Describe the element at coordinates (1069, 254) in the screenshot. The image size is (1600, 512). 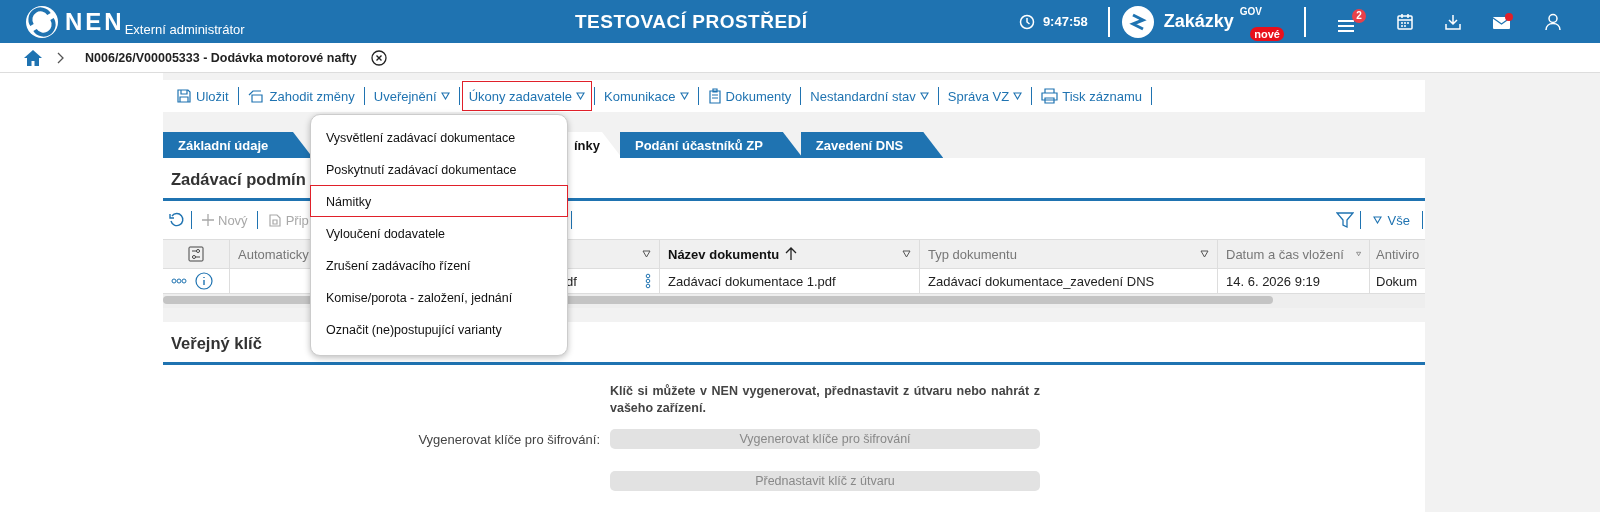
I see `column-header: Typ dokumentu` at that location.